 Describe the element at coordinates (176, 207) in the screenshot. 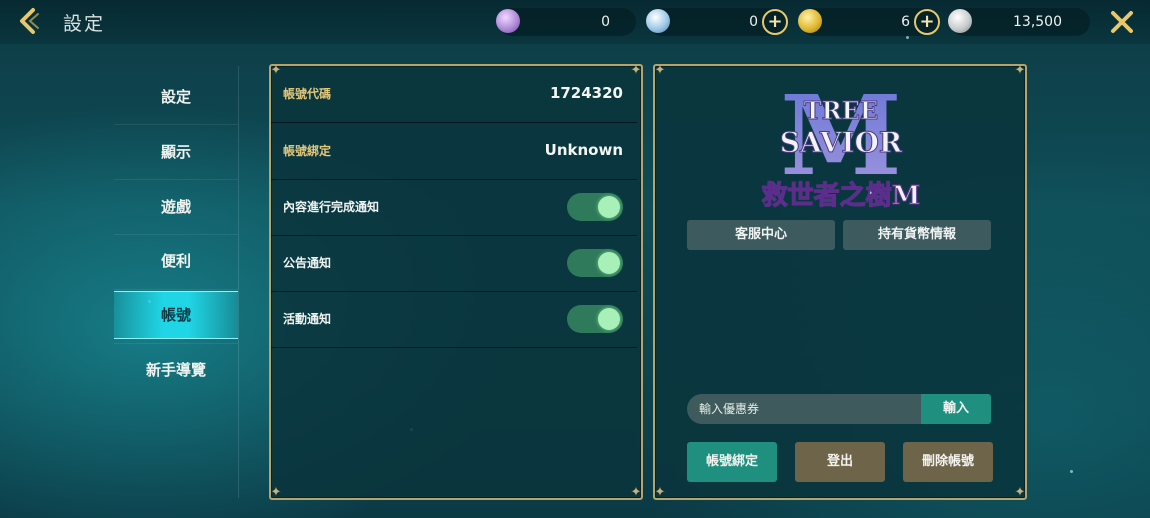

I see `sidebar-item-game: 遊戲` at that location.